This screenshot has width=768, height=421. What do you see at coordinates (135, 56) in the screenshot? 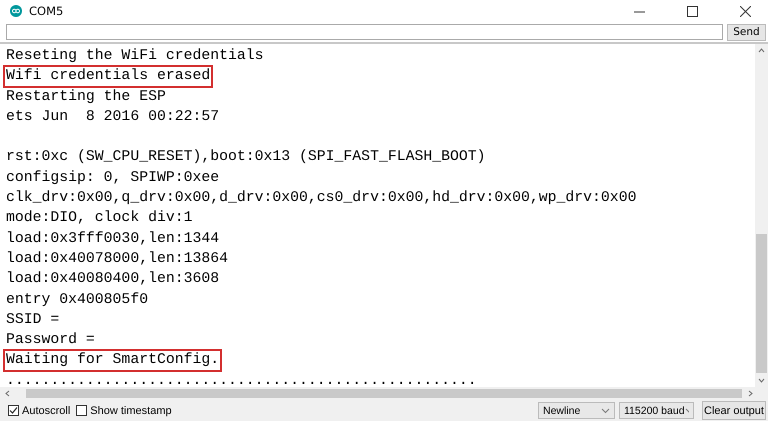
I see `output-line: Reseting the WiFi credentials` at bounding box center [135, 56].